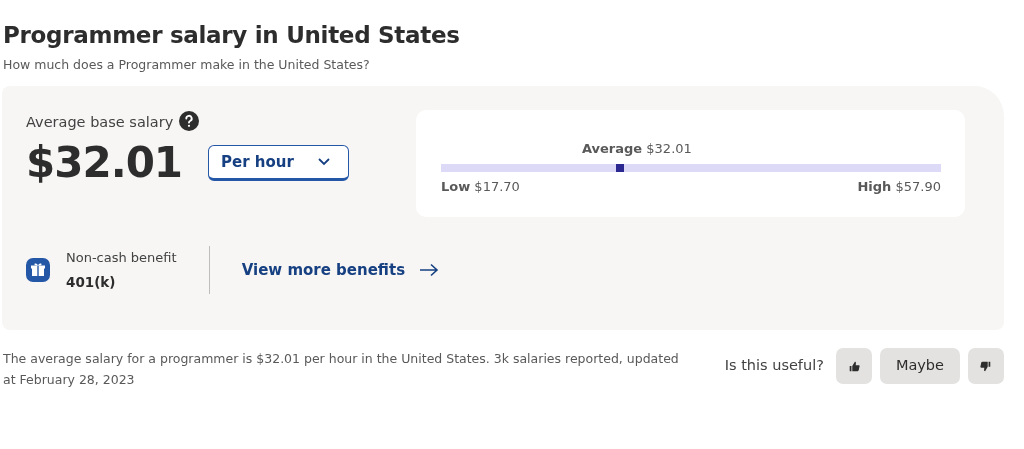 This screenshot has width=1024, height=449. I want to click on benefit-label: Non-cash benefit, so click(121, 258).